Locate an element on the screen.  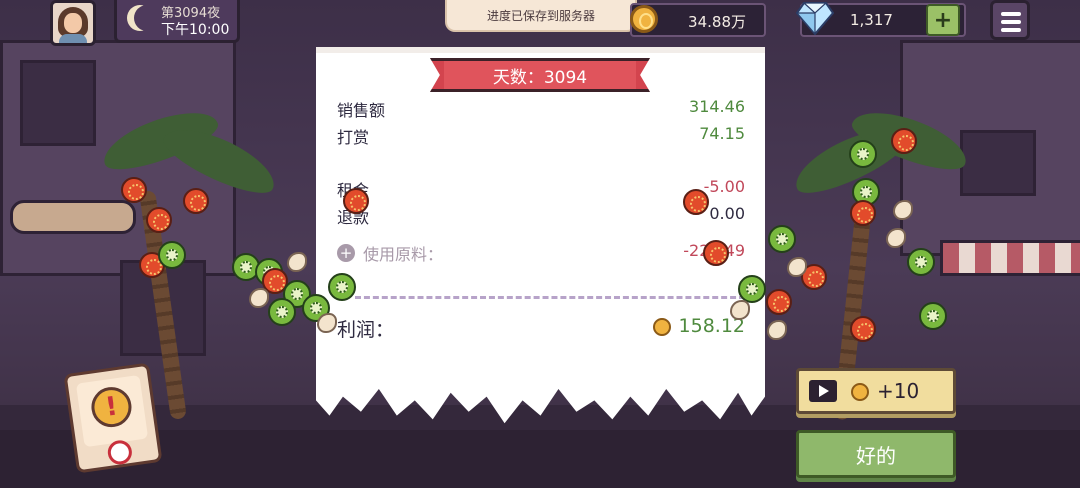
day-time-panel: 第3094夜 下午10:00 is located at coordinates (177, 21).